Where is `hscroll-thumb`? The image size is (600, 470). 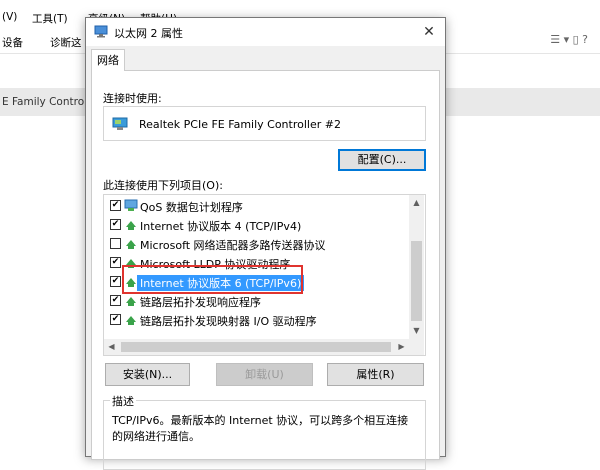
hscroll-thumb is located at coordinates (256, 347).